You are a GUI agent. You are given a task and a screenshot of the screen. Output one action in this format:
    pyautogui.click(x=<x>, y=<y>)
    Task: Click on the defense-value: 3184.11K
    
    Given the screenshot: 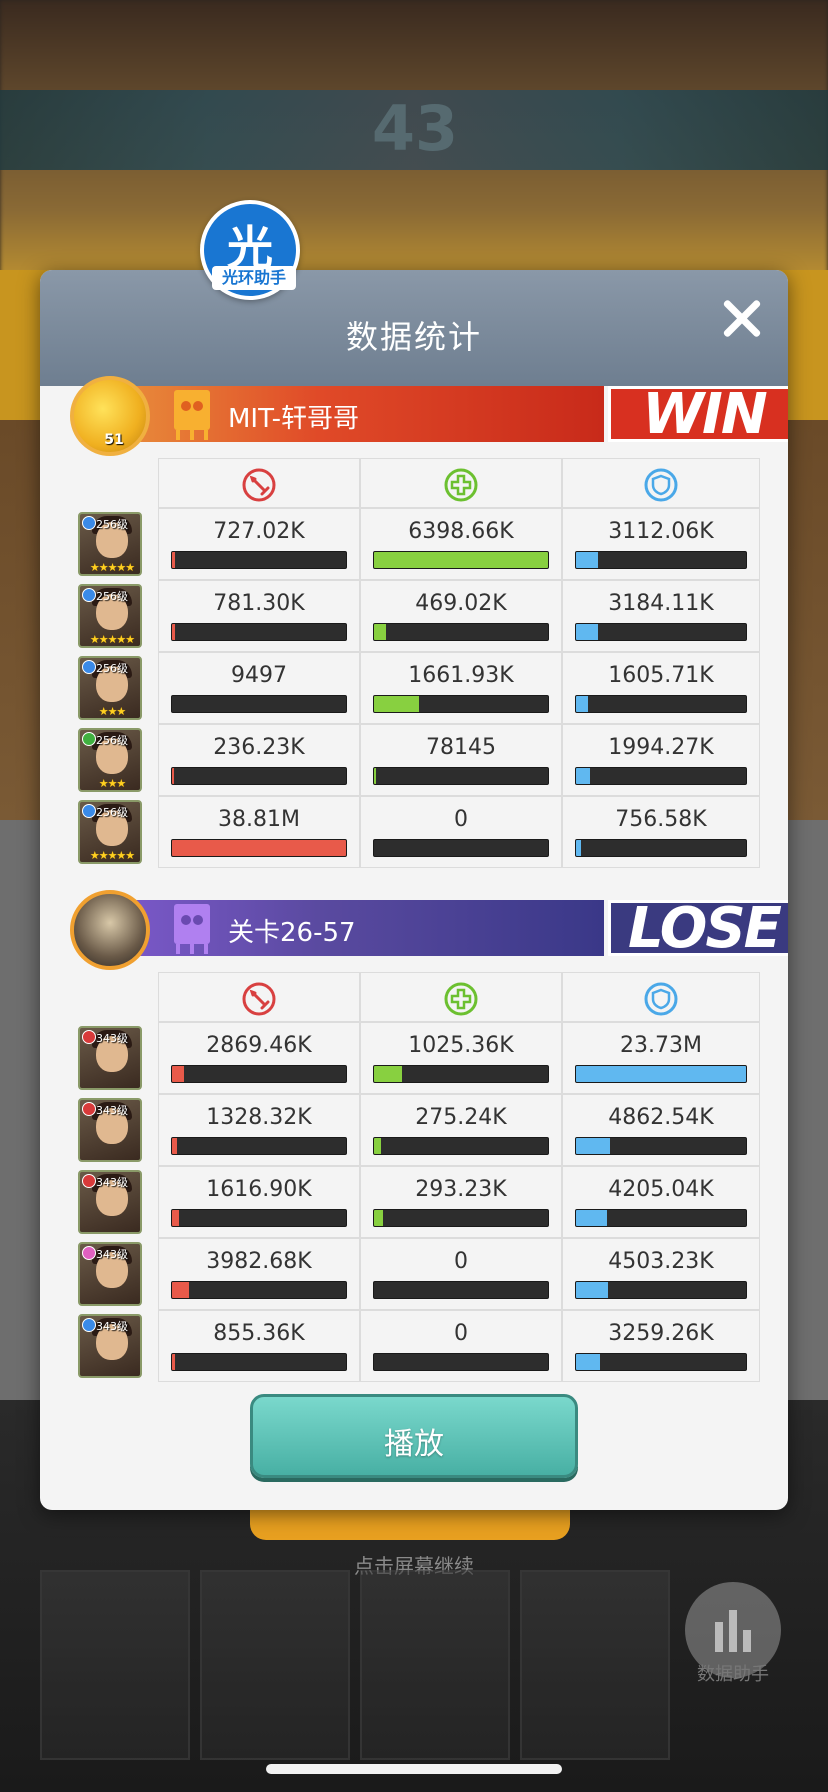 What is the action you would take?
    pyautogui.click(x=661, y=603)
    